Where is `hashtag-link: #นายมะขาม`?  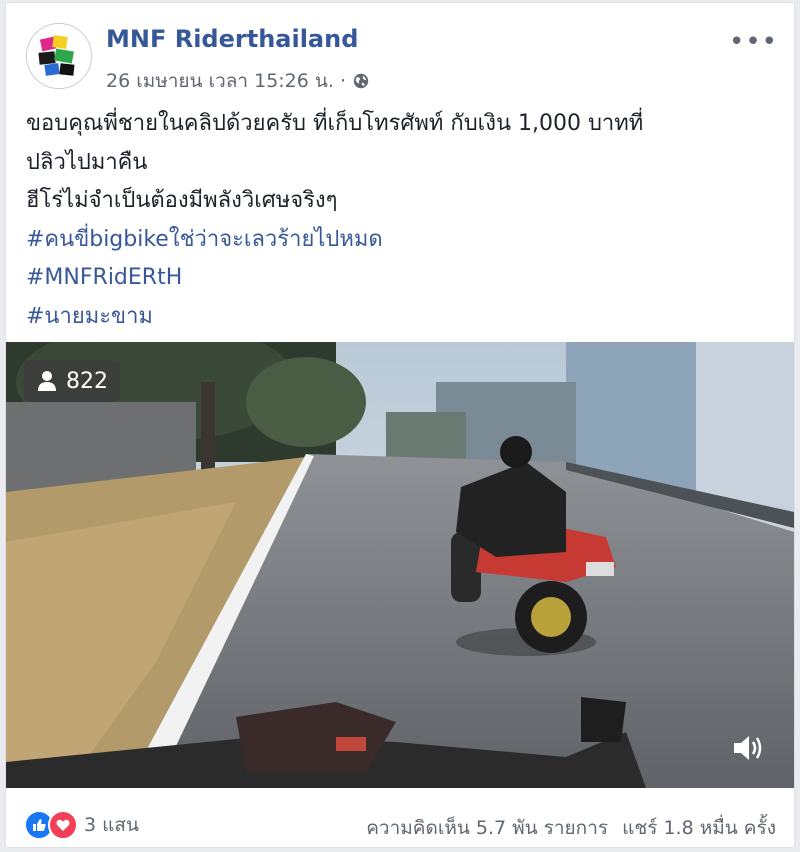
hashtag-link: #นายมะขาม is located at coordinates (401, 317).